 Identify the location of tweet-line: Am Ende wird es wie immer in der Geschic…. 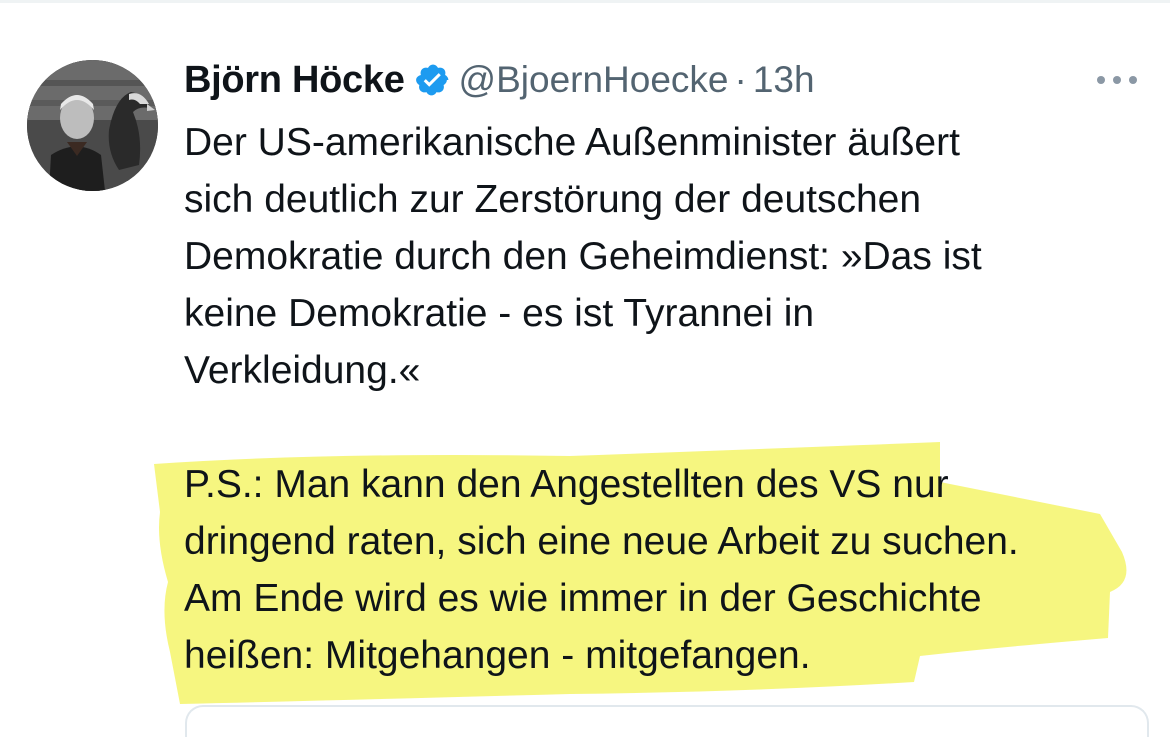
(583, 598).